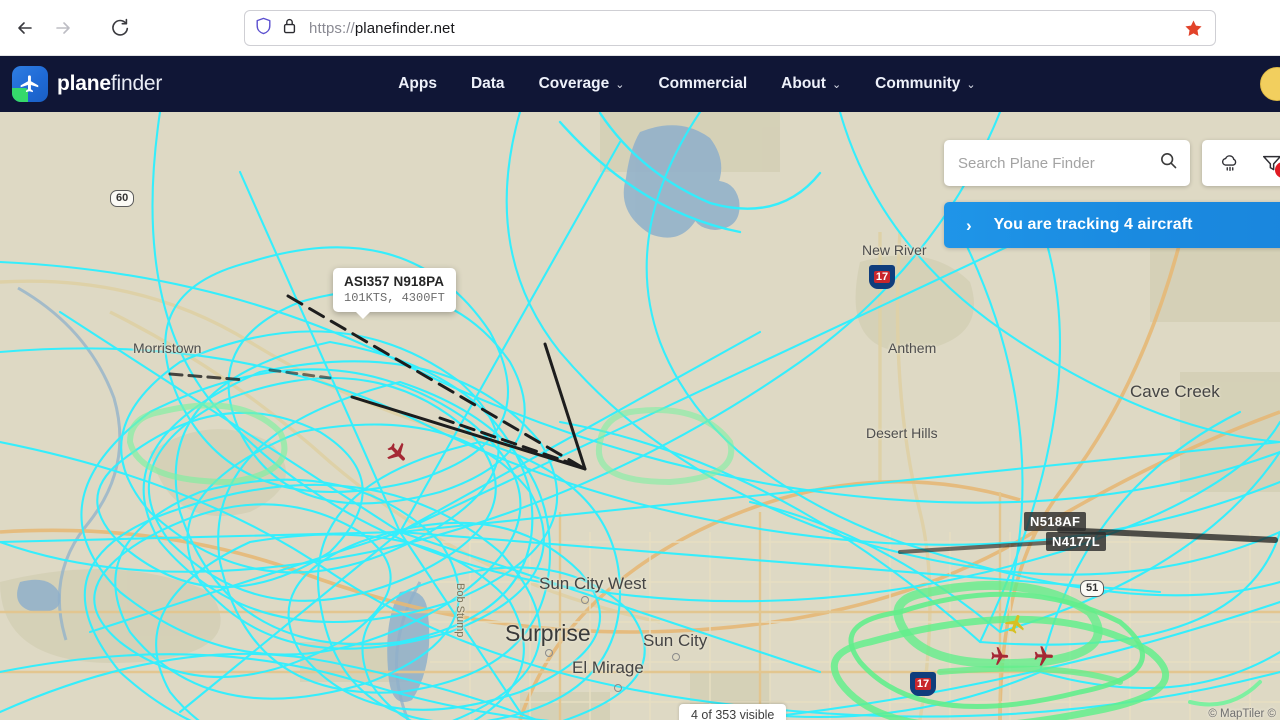 The height and width of the screenshot is (720, 1280). Describe the element at coordinates (136, 83) in the screenshot. I see `brand-name-light: finder` at that location.